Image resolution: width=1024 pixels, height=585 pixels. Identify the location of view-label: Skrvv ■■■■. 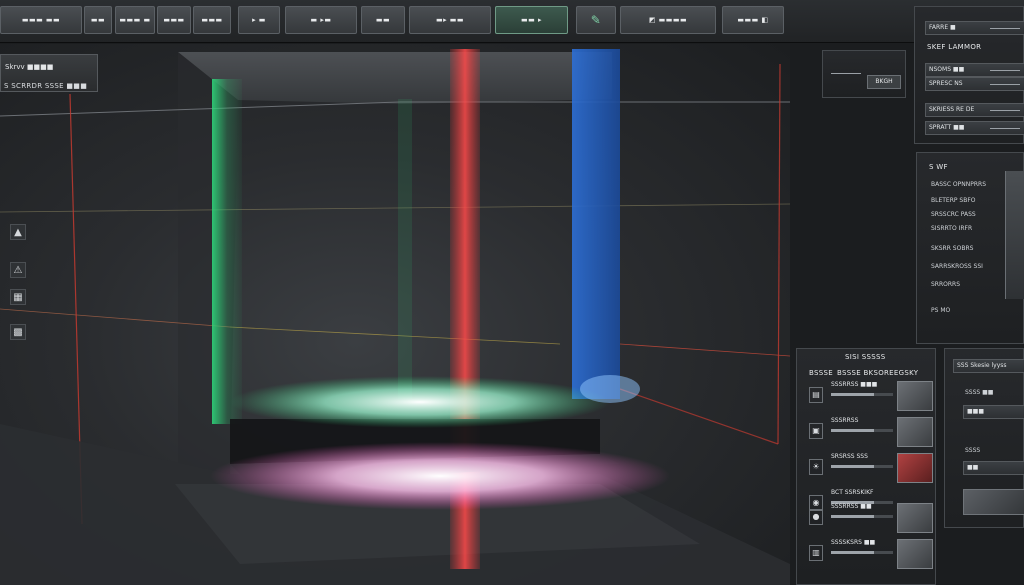
(29, 67).